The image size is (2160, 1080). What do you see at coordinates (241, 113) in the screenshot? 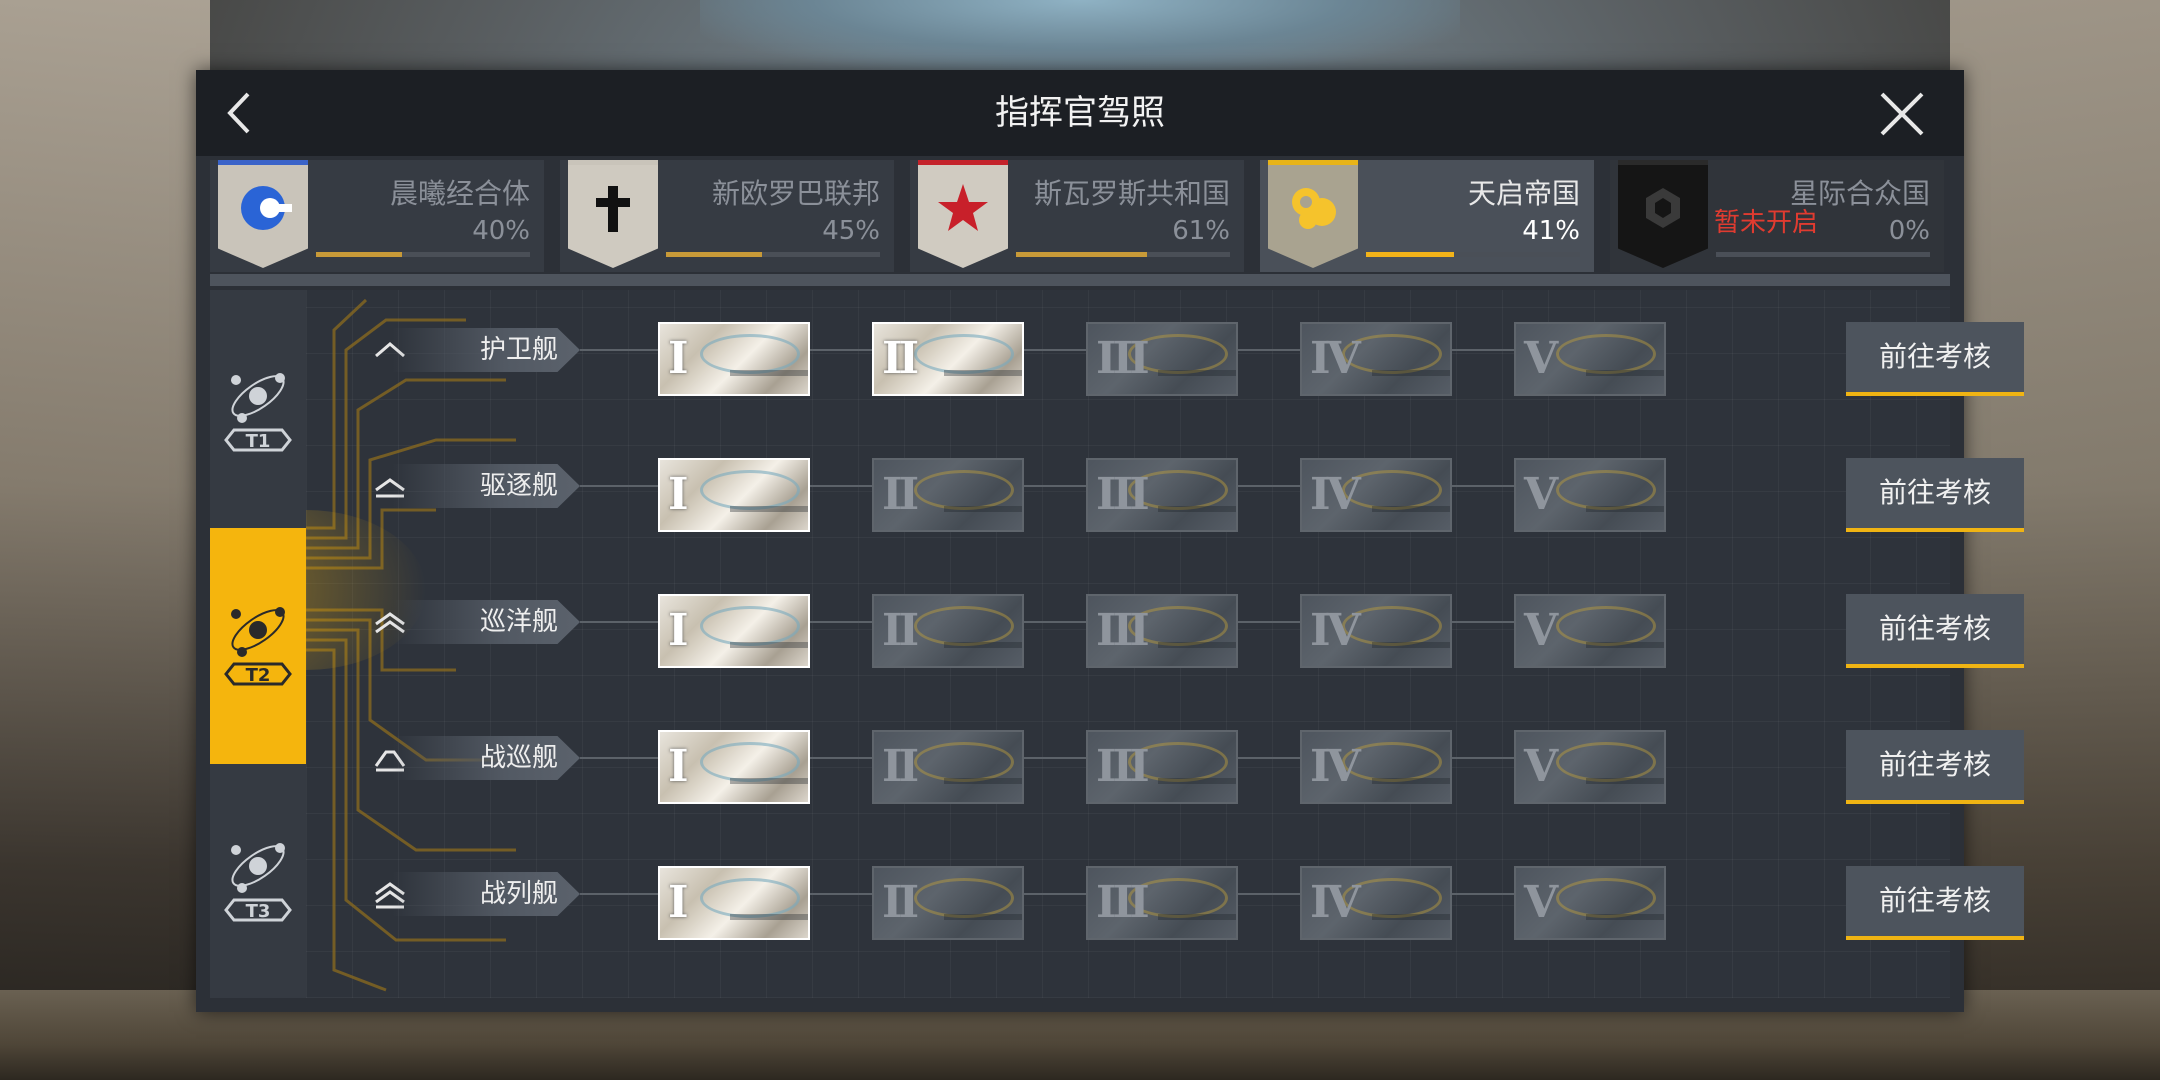
I see `back-arrow-icon` at bounding box center [241, 113].